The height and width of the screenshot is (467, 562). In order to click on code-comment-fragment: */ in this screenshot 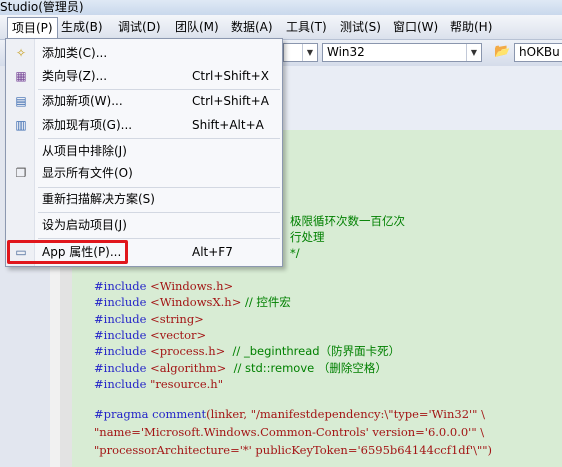, I will do `click(295, 253)`.